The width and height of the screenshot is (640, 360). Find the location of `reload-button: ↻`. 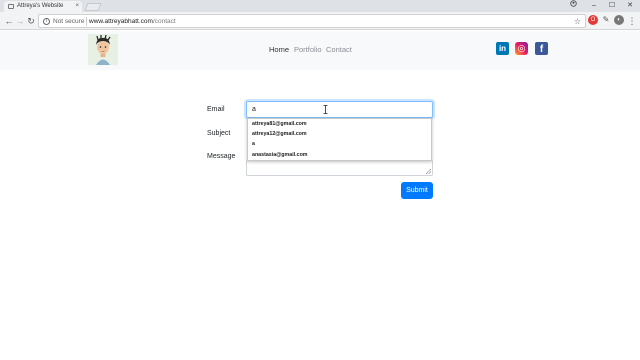

reload-button: ↻ is located at coordinates (31, 21).